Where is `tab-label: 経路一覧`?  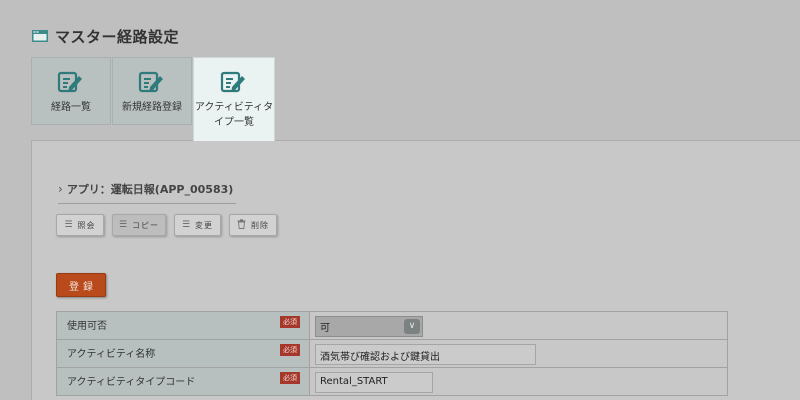 tab-label: 経路一覧 is located at coordinates (71, 107).